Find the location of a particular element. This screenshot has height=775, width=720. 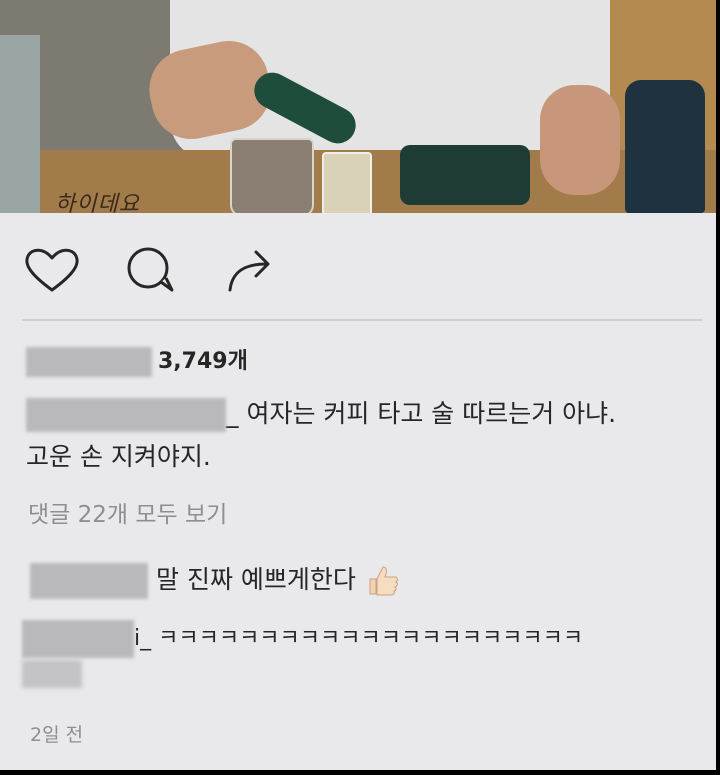

blurred-label is located at coordinates (89, 362).